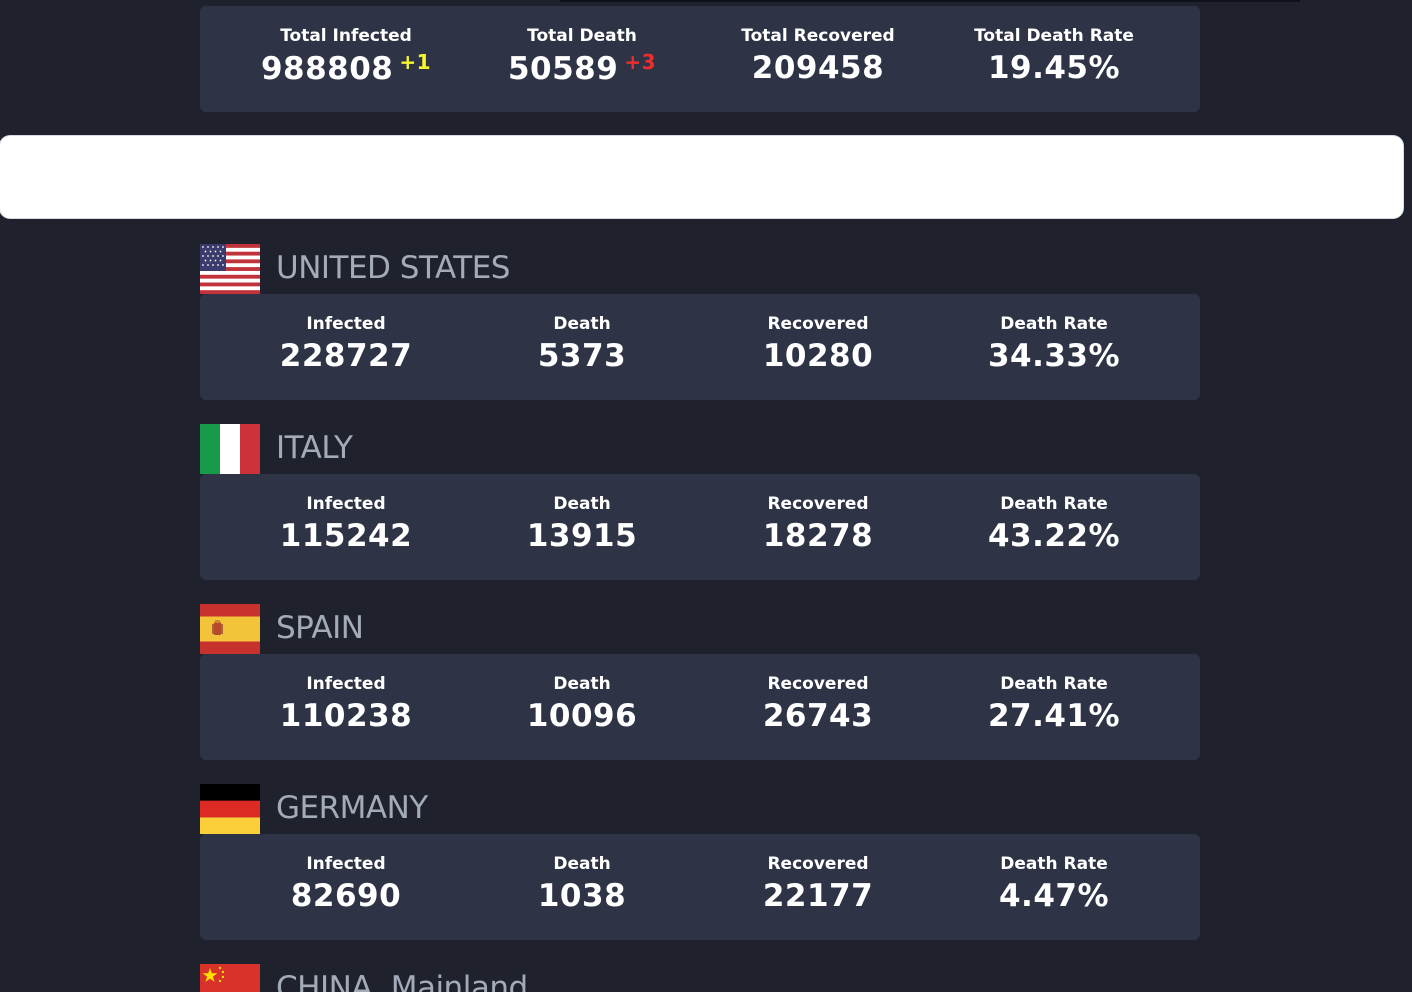 This screenshot has width=1412, height=992. What do you see at coordinates (230, 449) in the screenshot?
I see `it-flag-icon` at bounding box center [230, 449].